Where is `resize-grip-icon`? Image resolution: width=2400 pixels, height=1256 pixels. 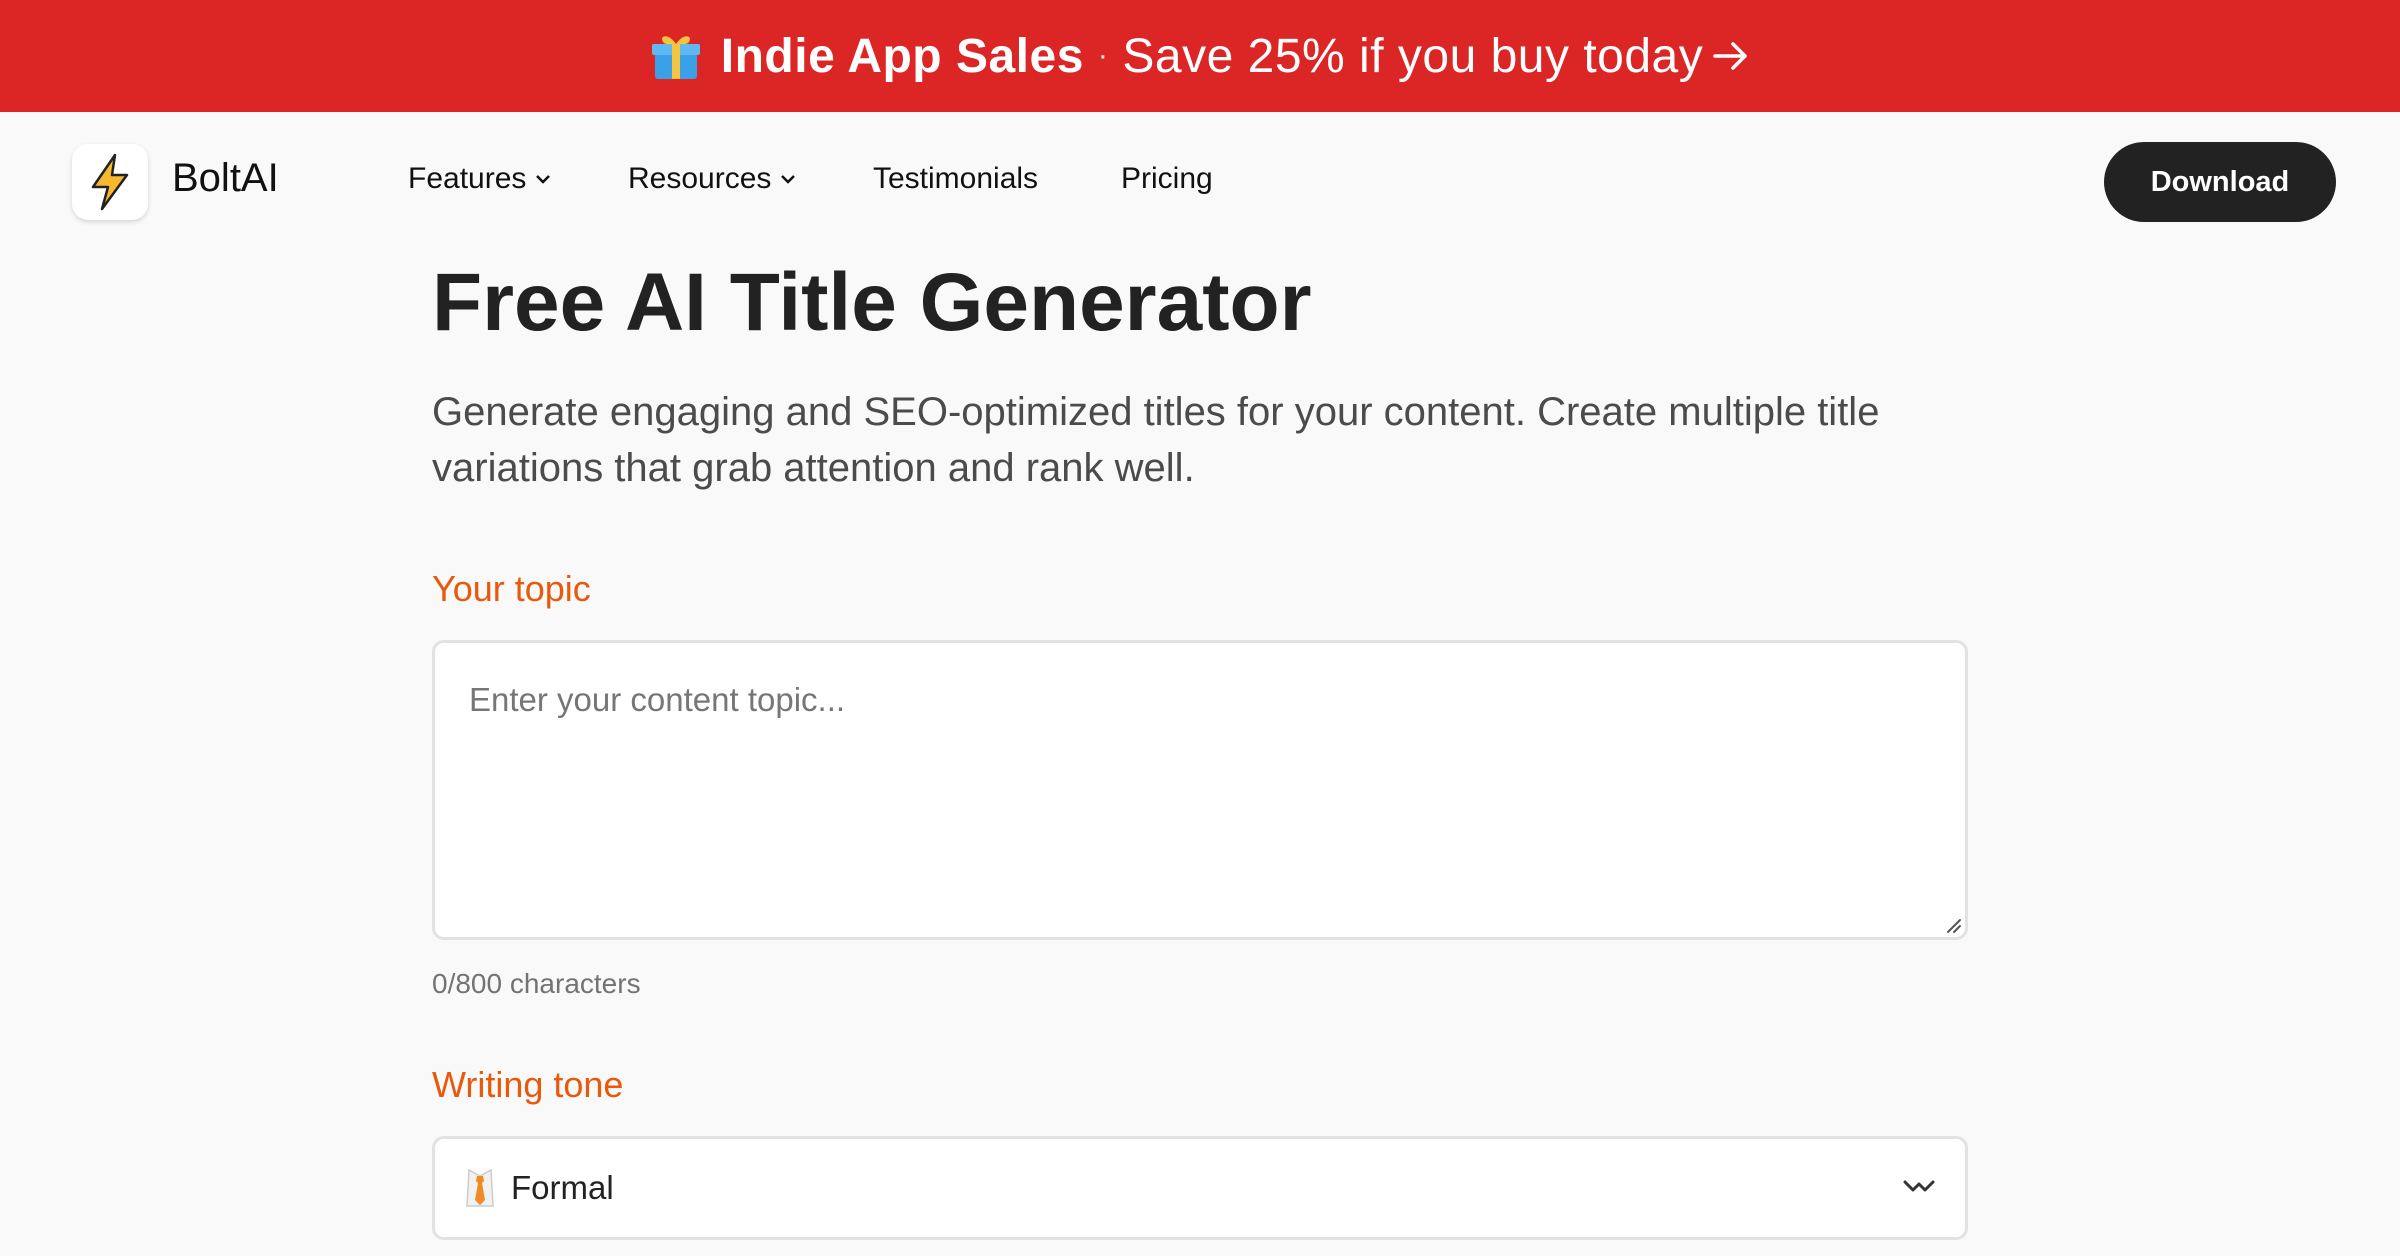
resize-grip-icon is located at coordinates (1953, 925).